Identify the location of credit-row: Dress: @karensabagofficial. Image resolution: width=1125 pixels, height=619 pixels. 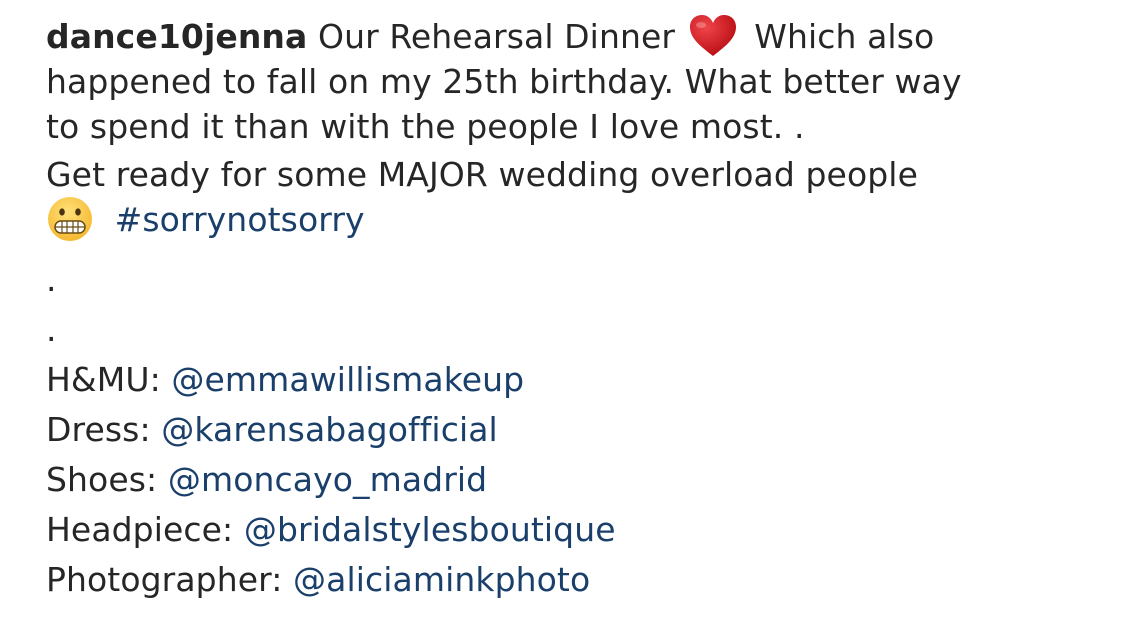
(576, 430).